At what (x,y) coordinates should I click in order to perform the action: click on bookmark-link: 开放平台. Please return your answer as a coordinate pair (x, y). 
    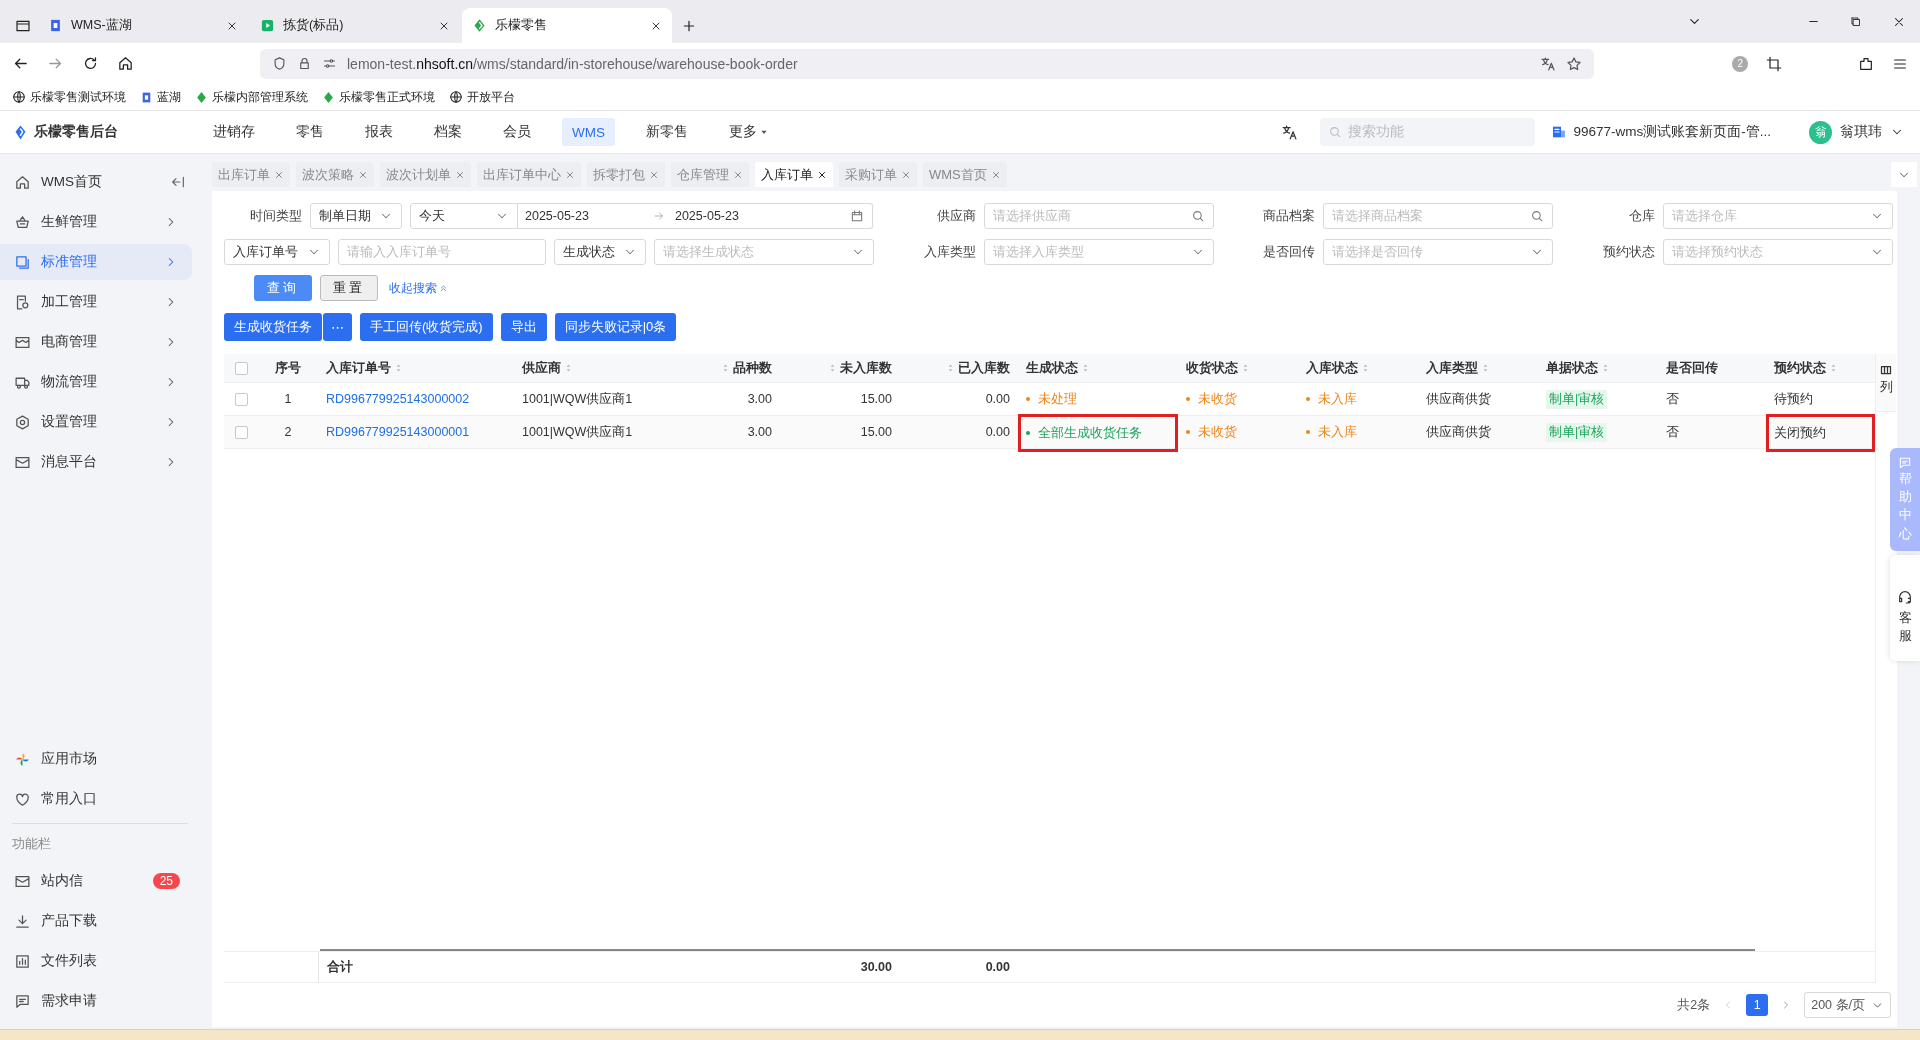
    Looking at the image, I should click on (491, 97).